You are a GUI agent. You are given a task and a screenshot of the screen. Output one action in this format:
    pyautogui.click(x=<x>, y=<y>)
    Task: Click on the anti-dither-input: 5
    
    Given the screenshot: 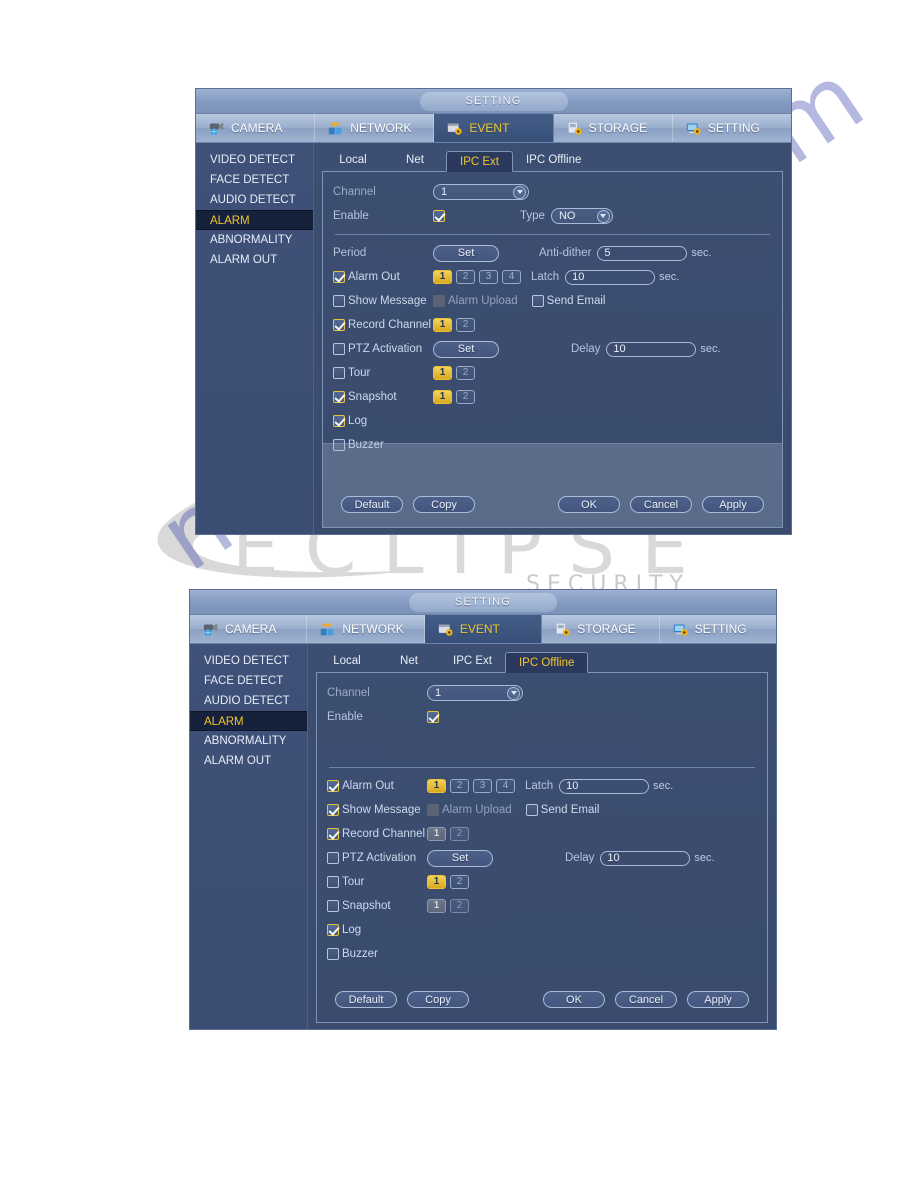 What is the action you would take?
    pyautogui.click(x=642, y=253)
    